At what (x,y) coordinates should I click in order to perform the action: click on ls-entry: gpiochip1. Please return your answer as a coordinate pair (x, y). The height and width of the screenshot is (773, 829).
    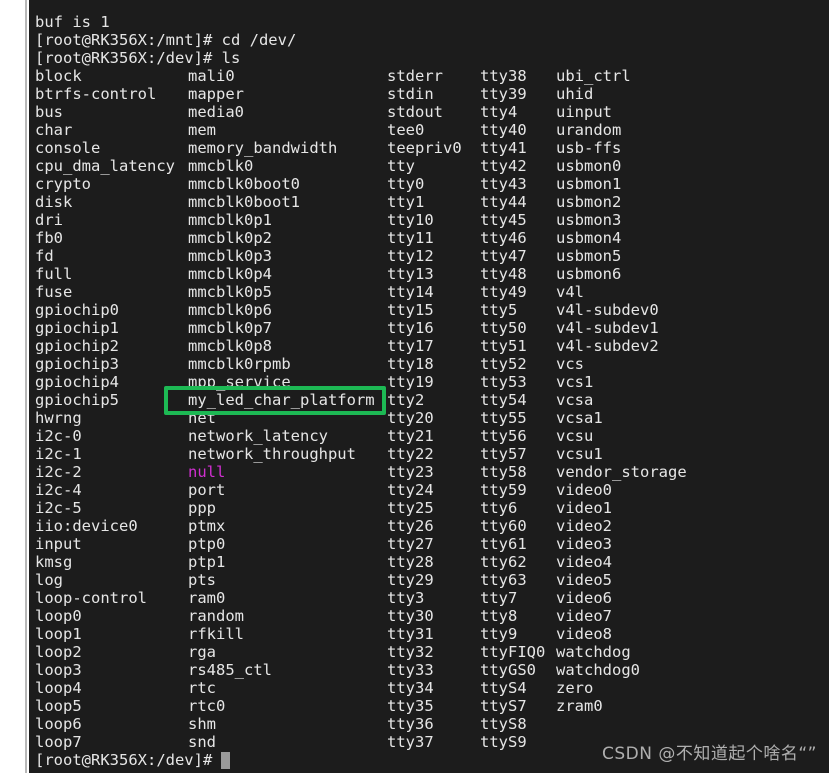
    Looking at the image, I should click on (77, 328).